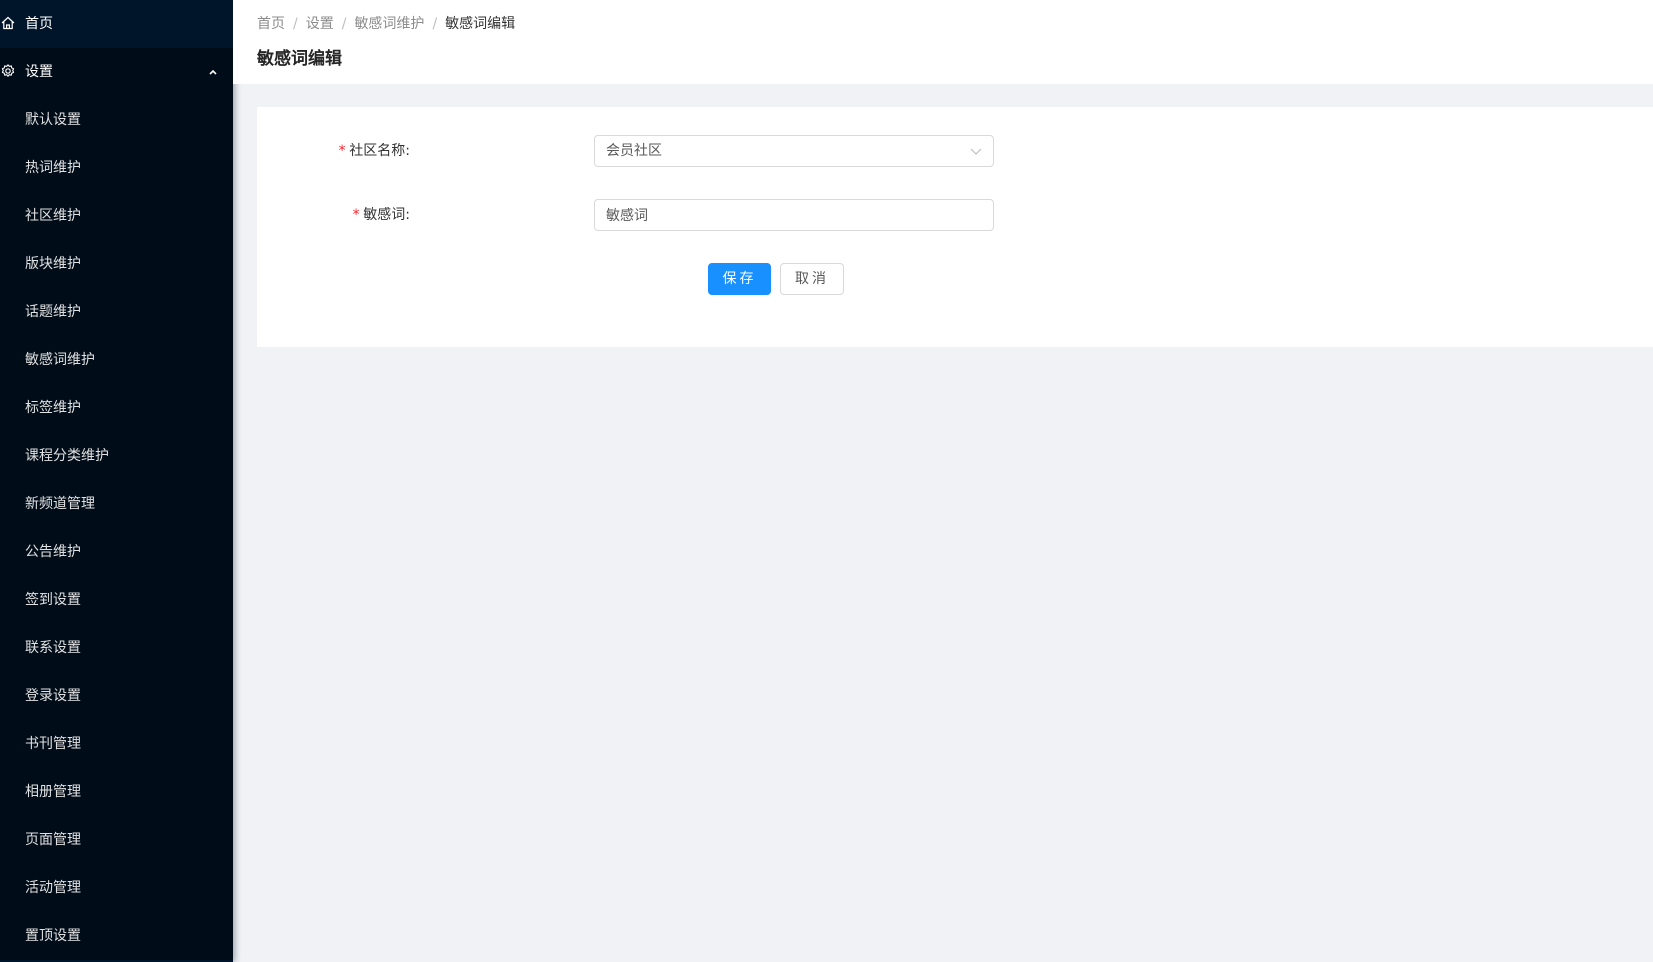 Image resolution: width=1653 pixels, height=962 pixels. I want to click on sidebar-item-page: 页面管理, so click(116, 840).